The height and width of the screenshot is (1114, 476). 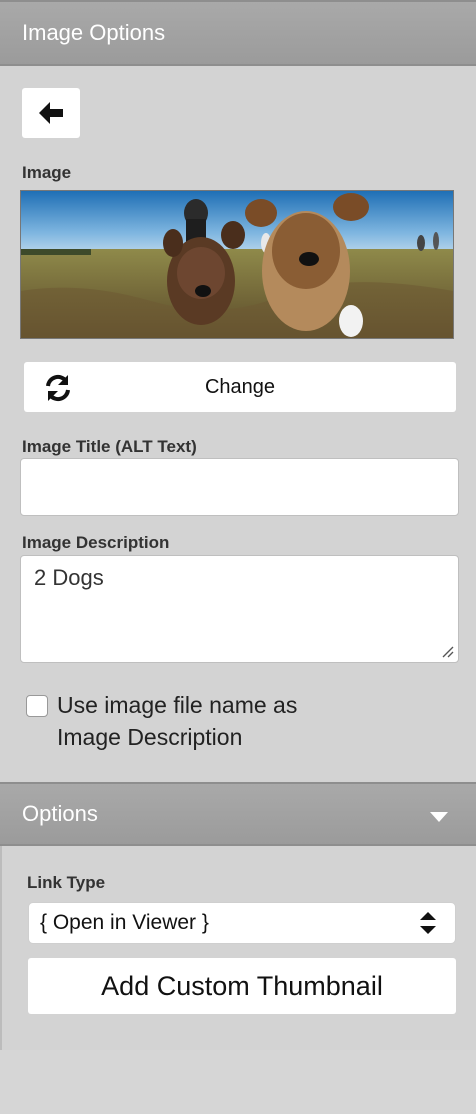 What do you see at coordinates (242, 923) in the screenshot?
I see `link-type-select: { Open in Viewer }` at bounding box center [242, 923].